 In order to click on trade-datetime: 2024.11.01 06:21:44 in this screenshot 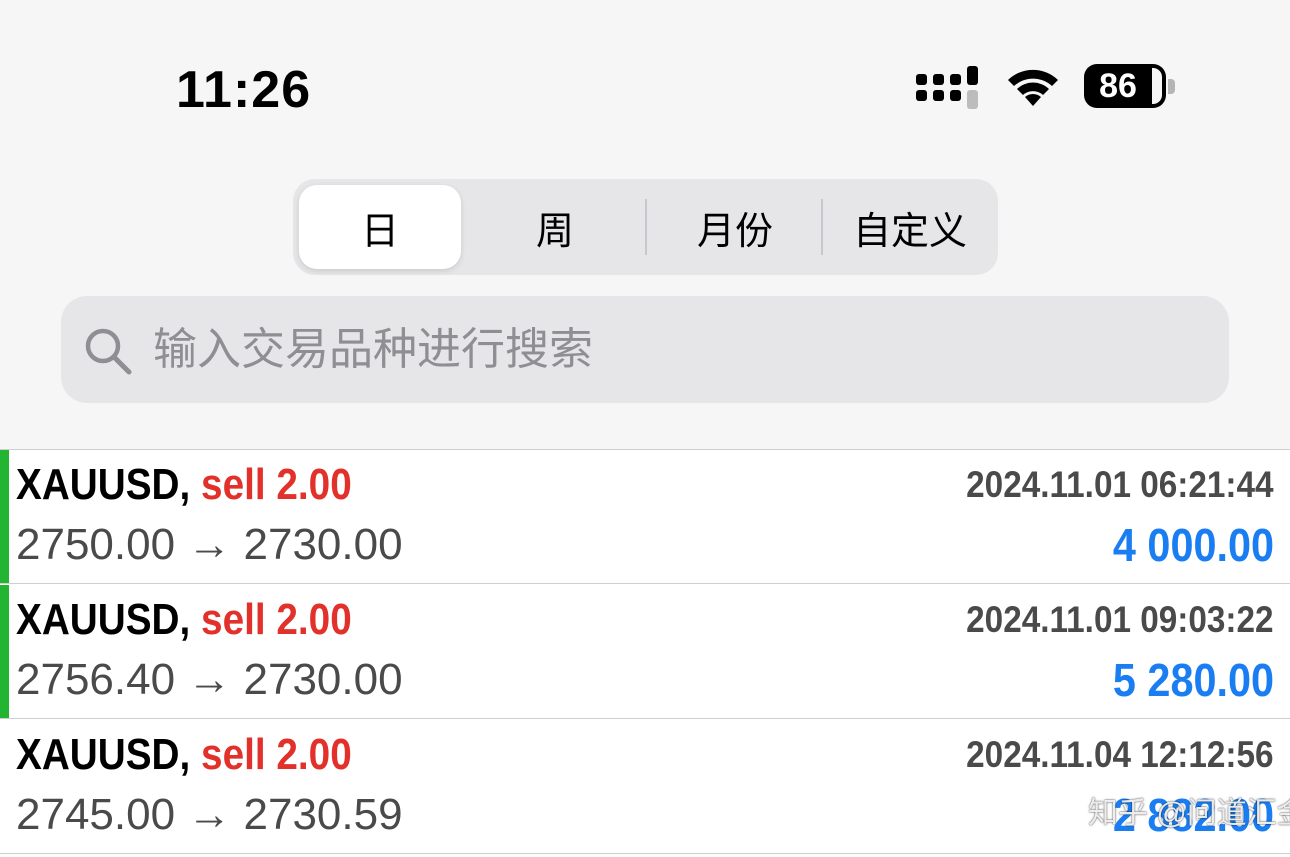, I will do `click(1120, 484)`.